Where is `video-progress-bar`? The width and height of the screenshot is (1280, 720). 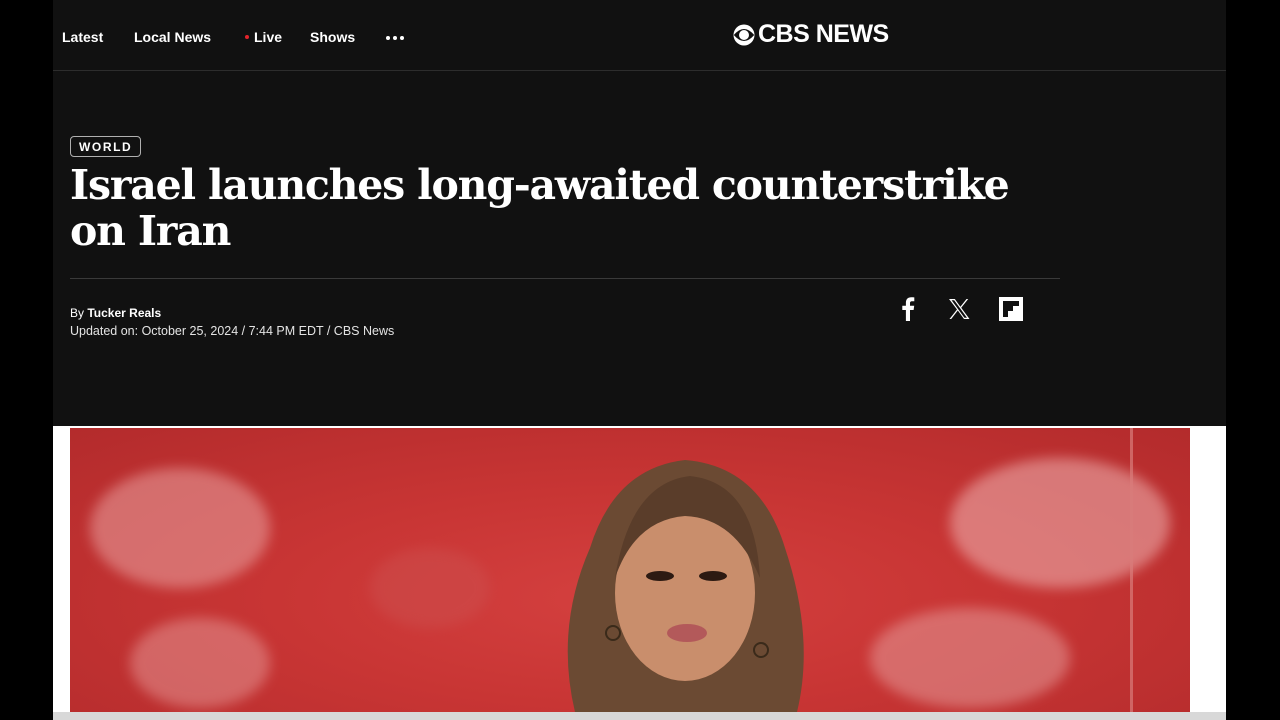 video-progress-bar is located at coordinates (639, 716).